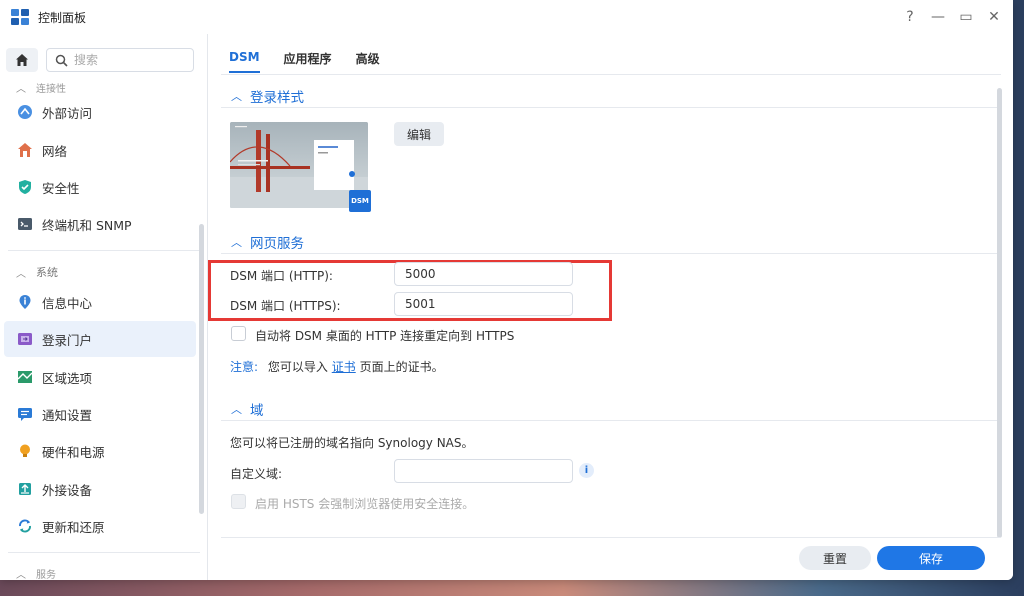  What do you see at coordinates (994, 17) in the screenshot?
I see `close-icon: ✕` at bounding box center [994, 17].